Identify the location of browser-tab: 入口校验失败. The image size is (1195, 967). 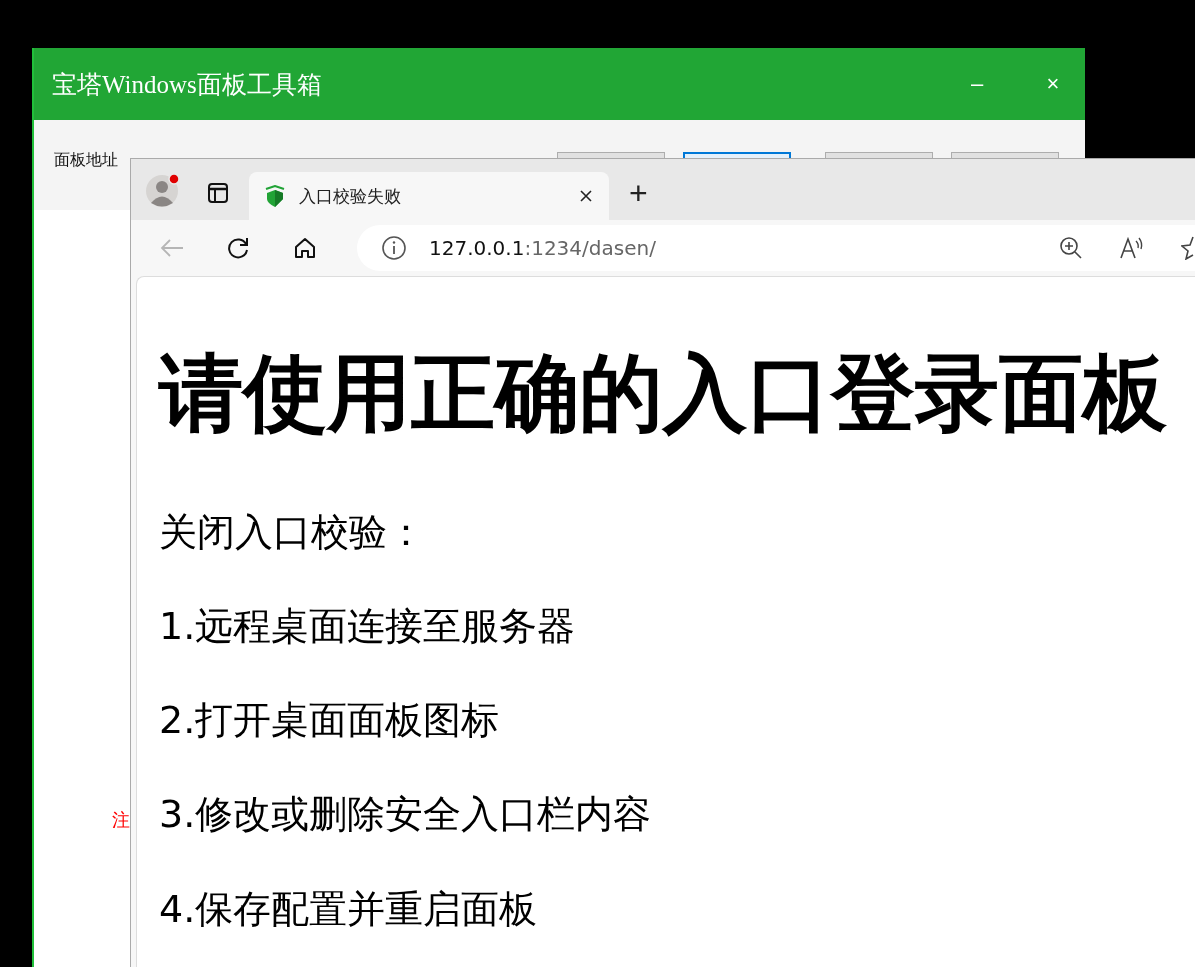
(429, 196).